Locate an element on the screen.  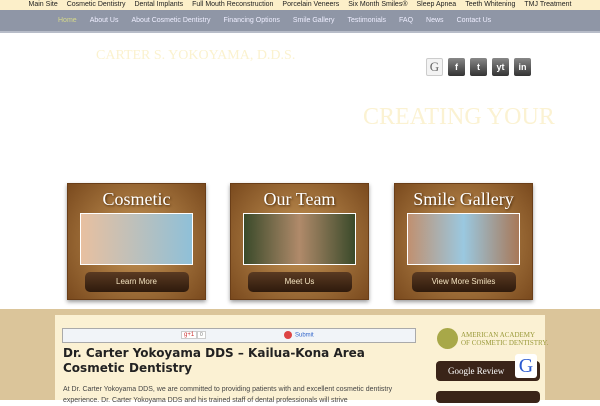
card-cosmetic: Cosmetic Learn More is located at coordinates (136, 241).